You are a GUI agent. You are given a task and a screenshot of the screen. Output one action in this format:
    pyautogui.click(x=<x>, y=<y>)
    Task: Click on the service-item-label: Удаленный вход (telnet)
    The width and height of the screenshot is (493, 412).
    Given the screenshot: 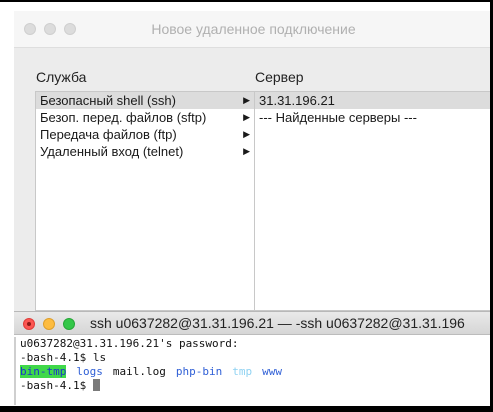 What is the action you would take?
    pyautogui.click(x=112, y=151)
    